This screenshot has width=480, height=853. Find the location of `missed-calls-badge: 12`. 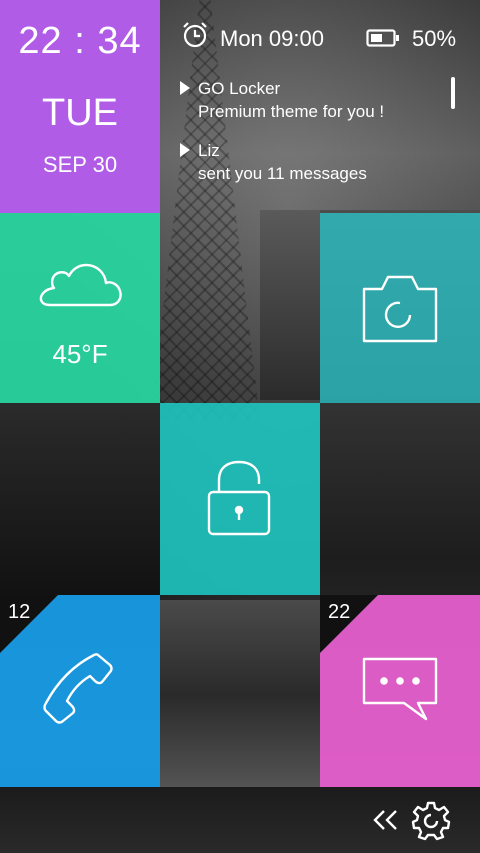

missed-calls-badge: 12 is located at coordinates (19, 612).